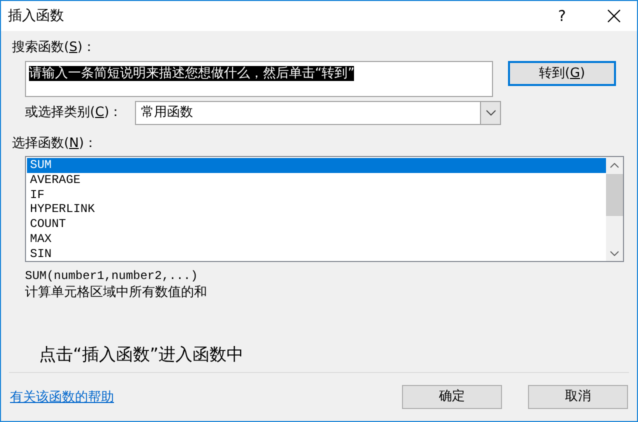 This screenshot has height=422, width=638. I want to click on function-item: AVERAGE, so click(316, 180).